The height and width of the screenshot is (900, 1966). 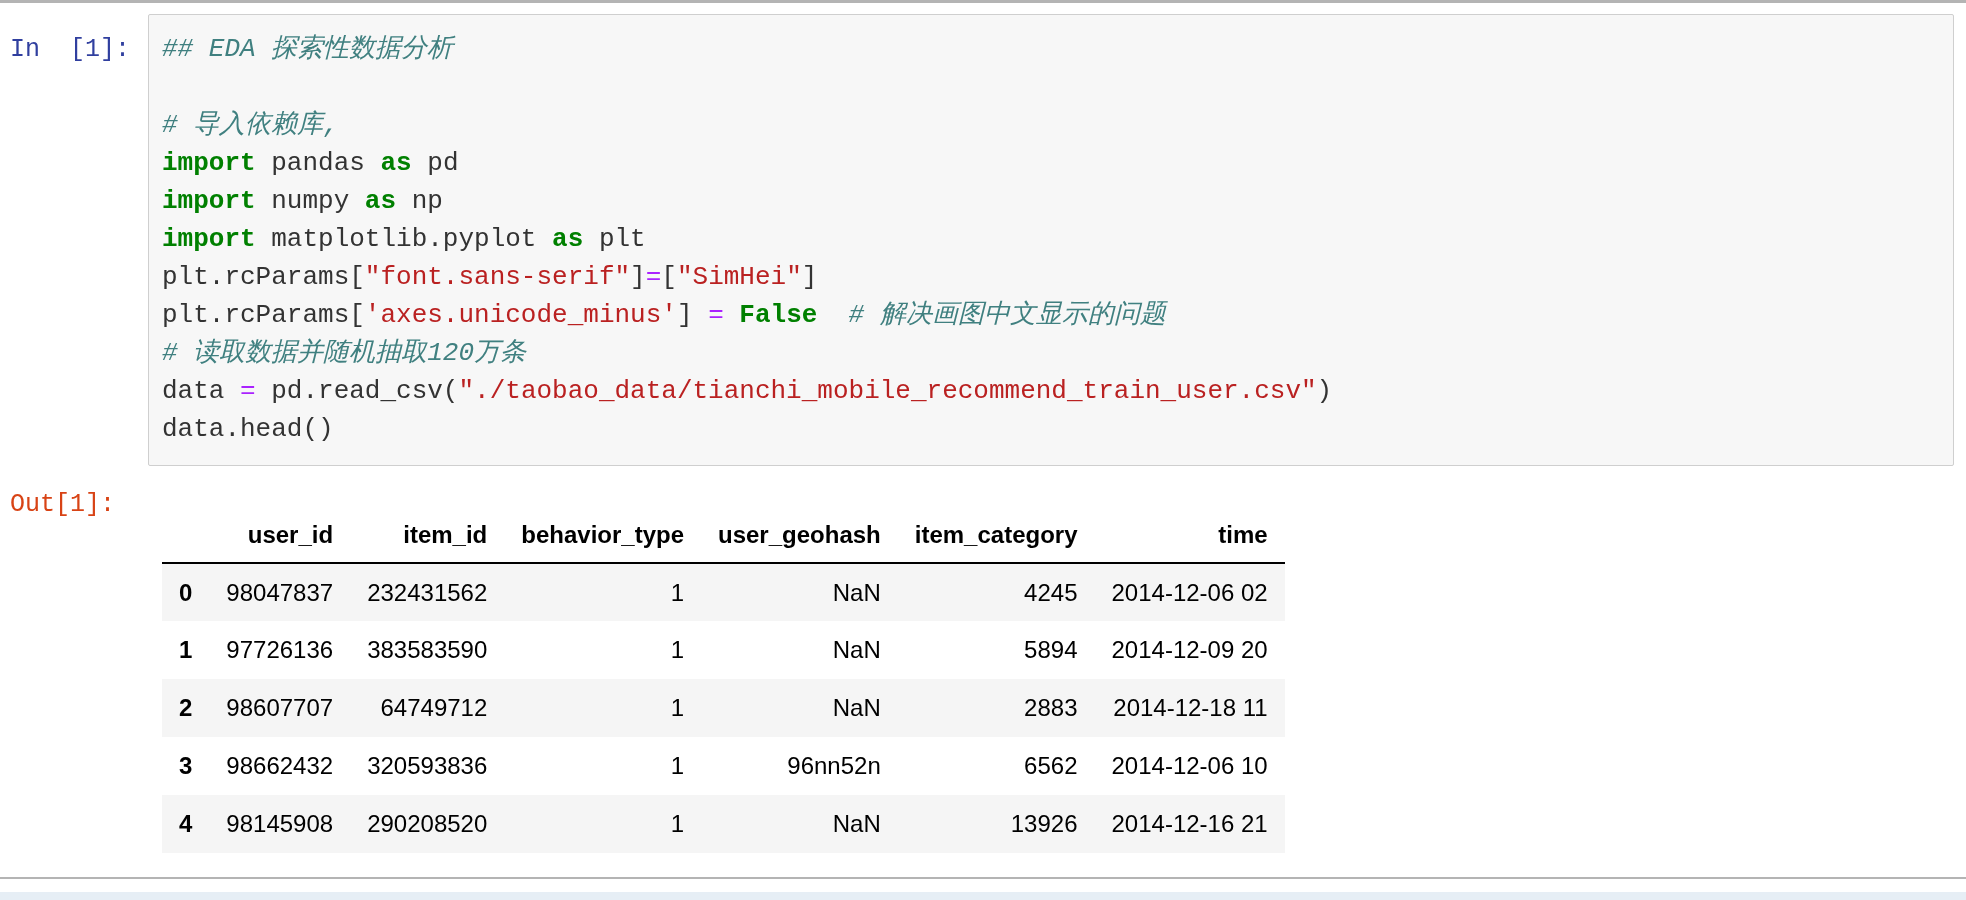 What do you see at coordinates (186, 650) in the screenshot?
I see `row-index: 1` at bounding box center [186, 650].